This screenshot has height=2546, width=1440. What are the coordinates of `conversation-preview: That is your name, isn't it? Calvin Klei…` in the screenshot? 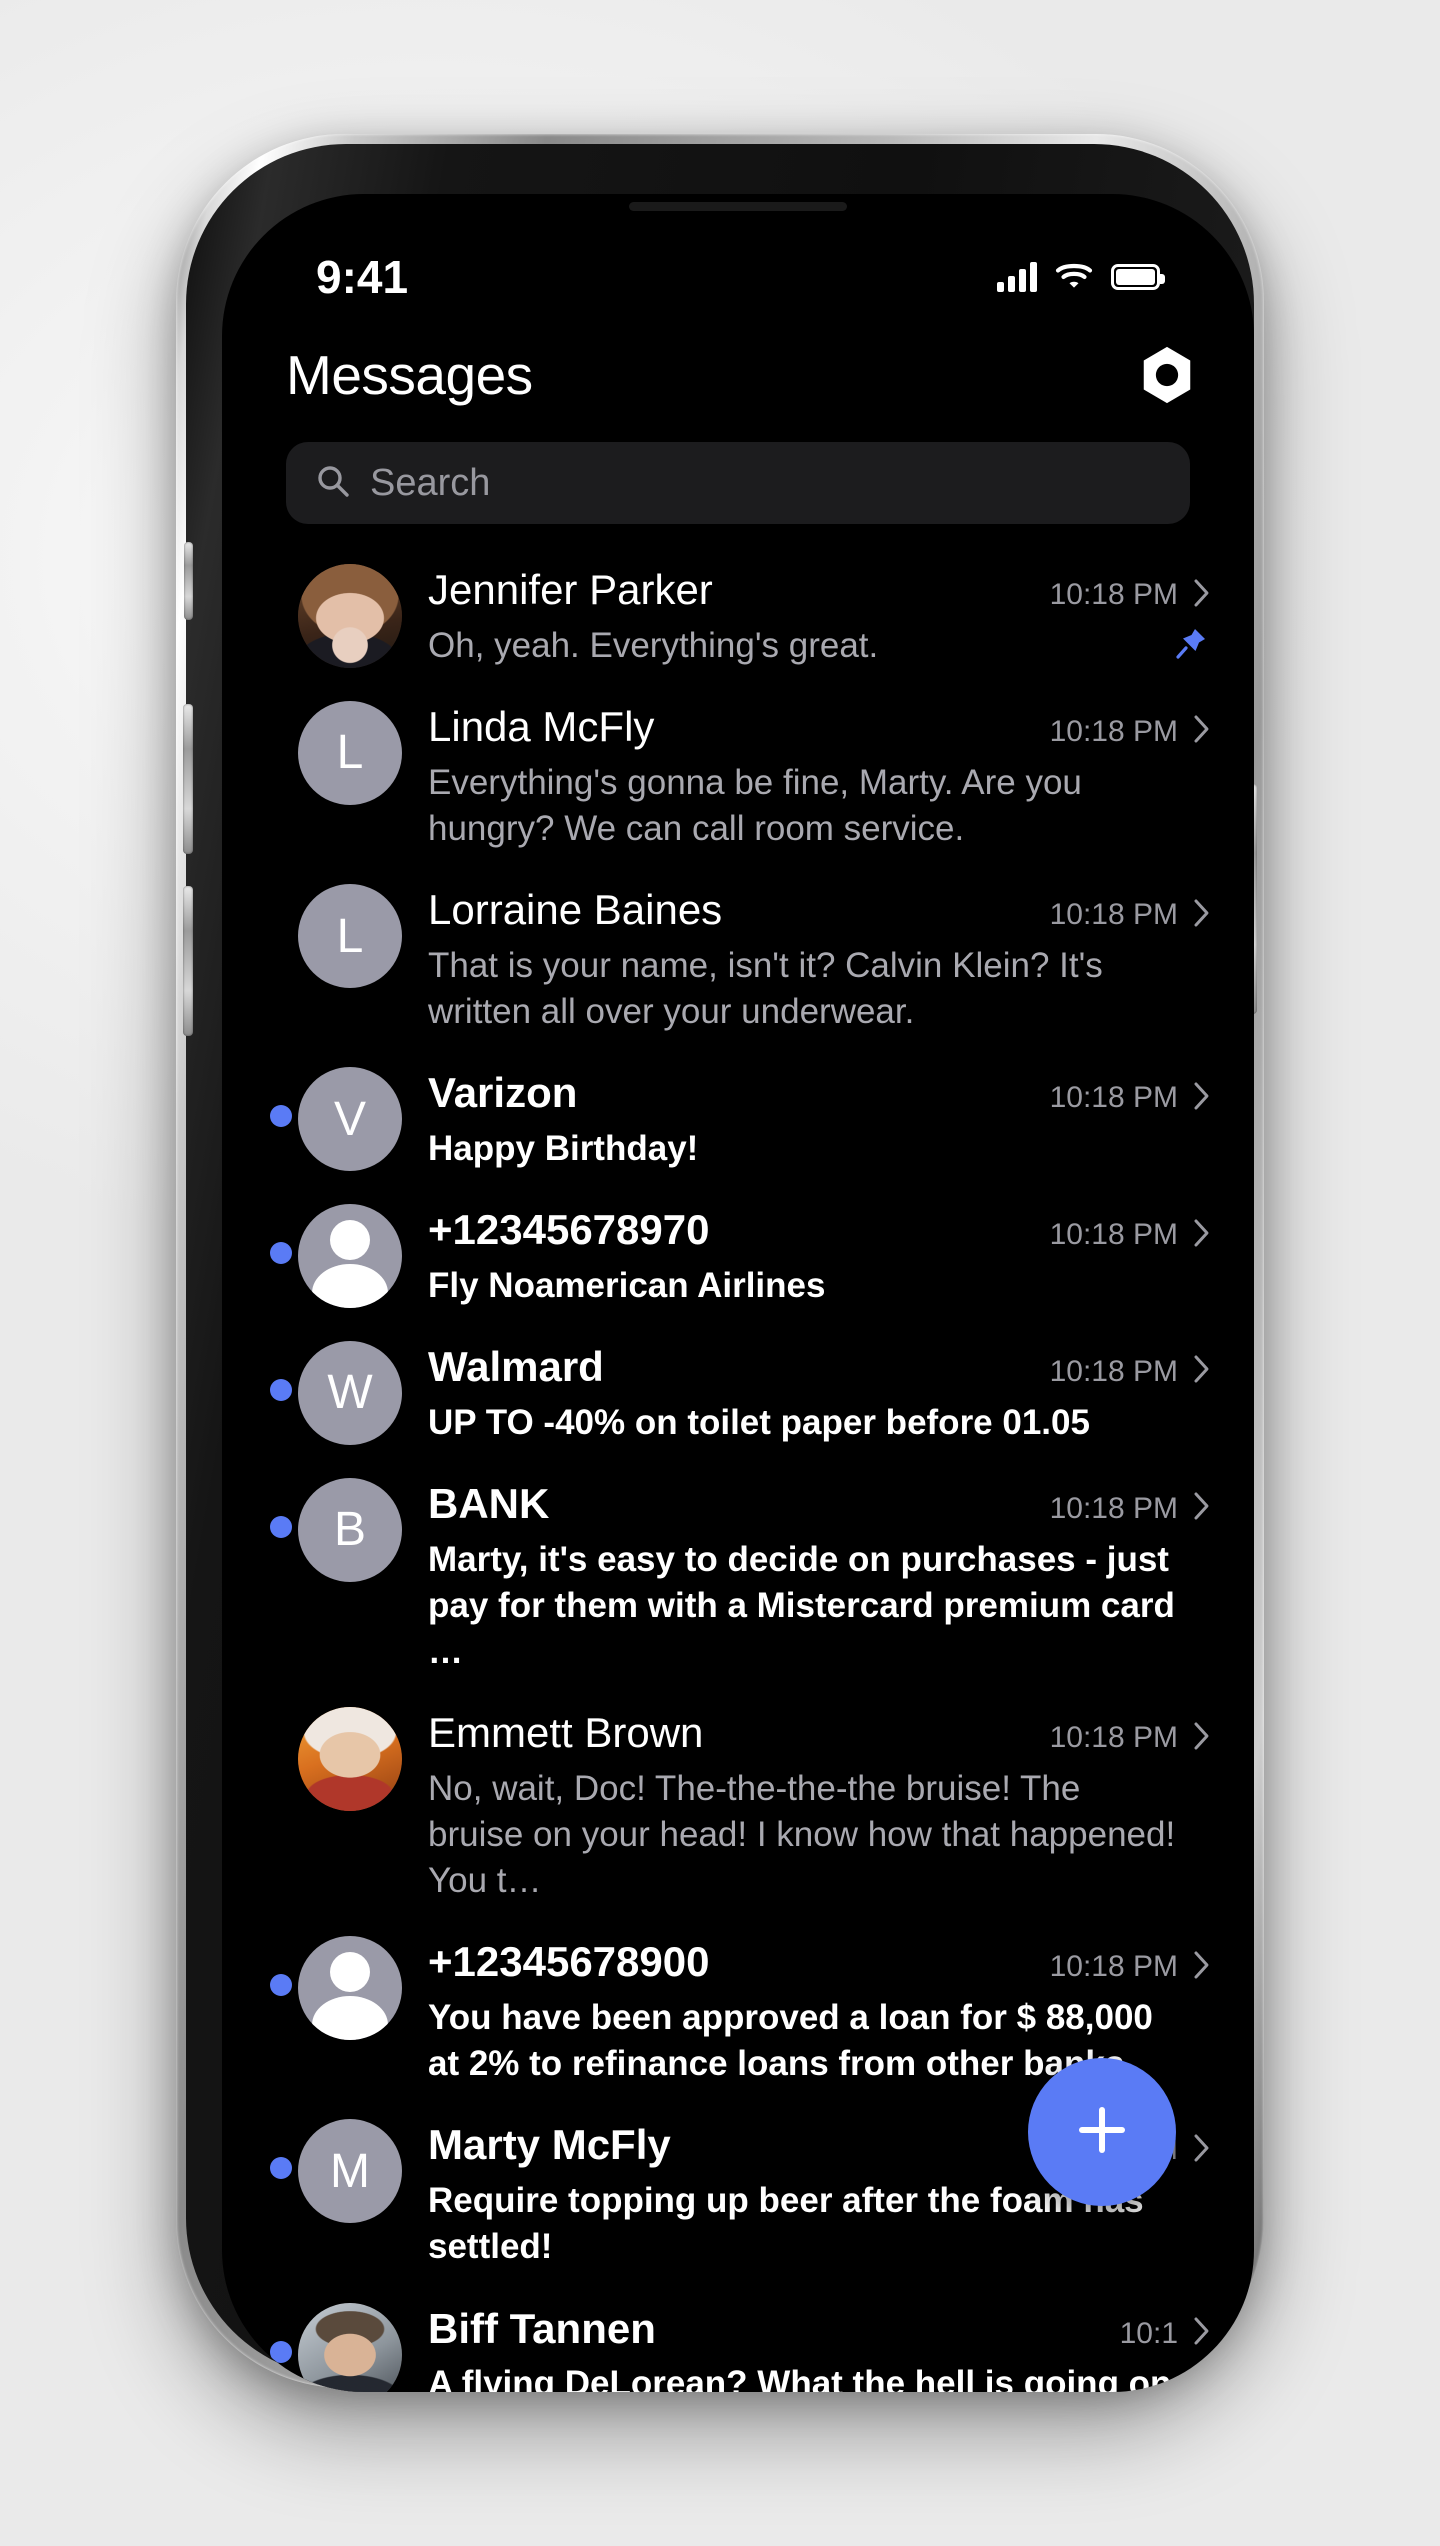 It's located at (765, 988).